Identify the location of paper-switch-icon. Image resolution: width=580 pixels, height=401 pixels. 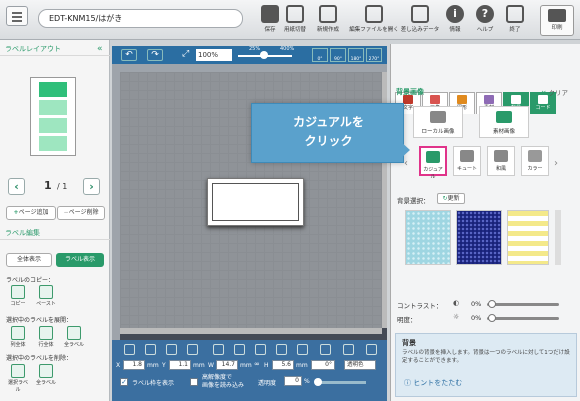
(295, 14).